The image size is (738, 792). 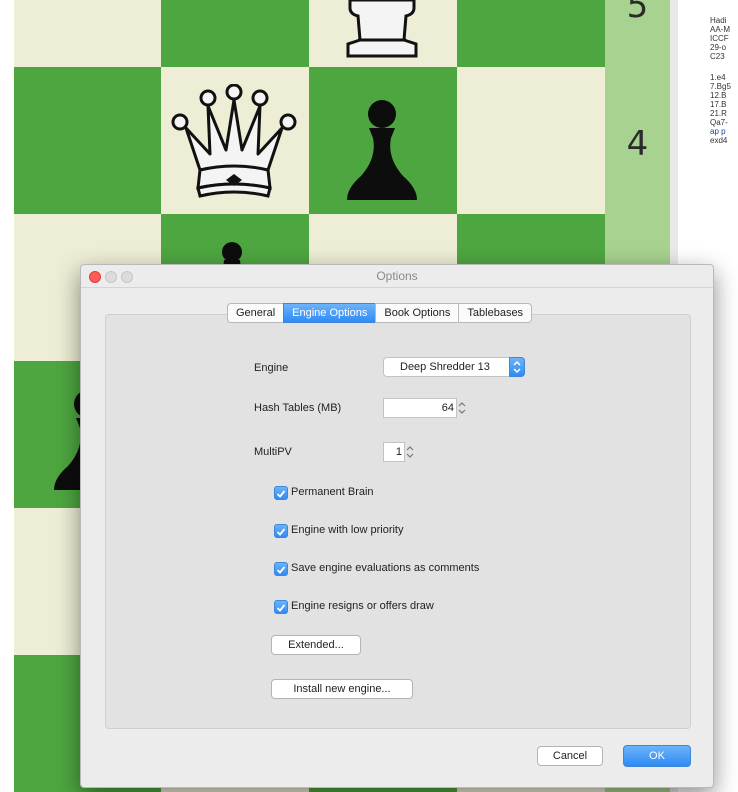 I want to click on dialog-title: Options, so click(x=397, y=276).